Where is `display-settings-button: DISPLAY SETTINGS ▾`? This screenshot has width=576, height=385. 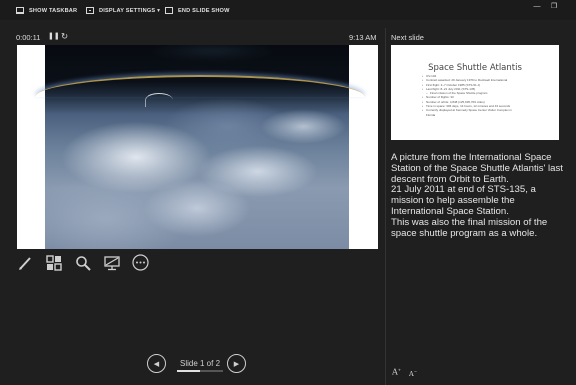 display-settings-button: DISPLAY SETTINGS ▾ is located at coordinates (123, 10).